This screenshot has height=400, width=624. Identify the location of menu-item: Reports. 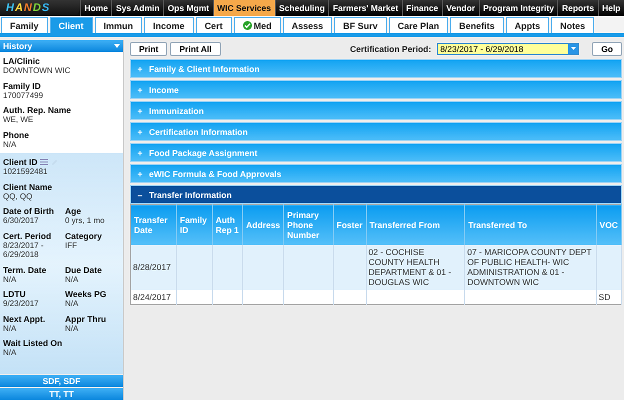
(577, 8).